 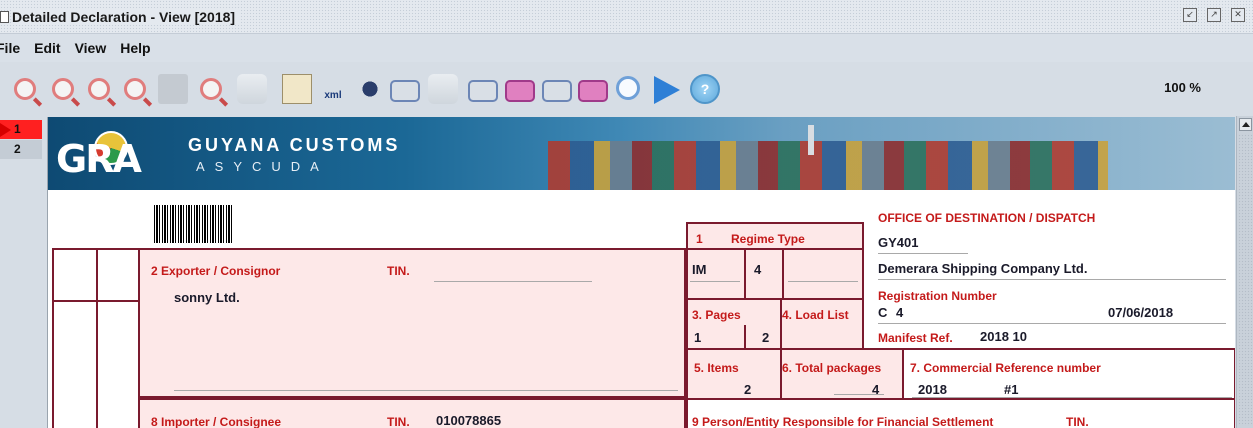 I want to click on importer-tin: 010078865, so click(x=469, y=420).